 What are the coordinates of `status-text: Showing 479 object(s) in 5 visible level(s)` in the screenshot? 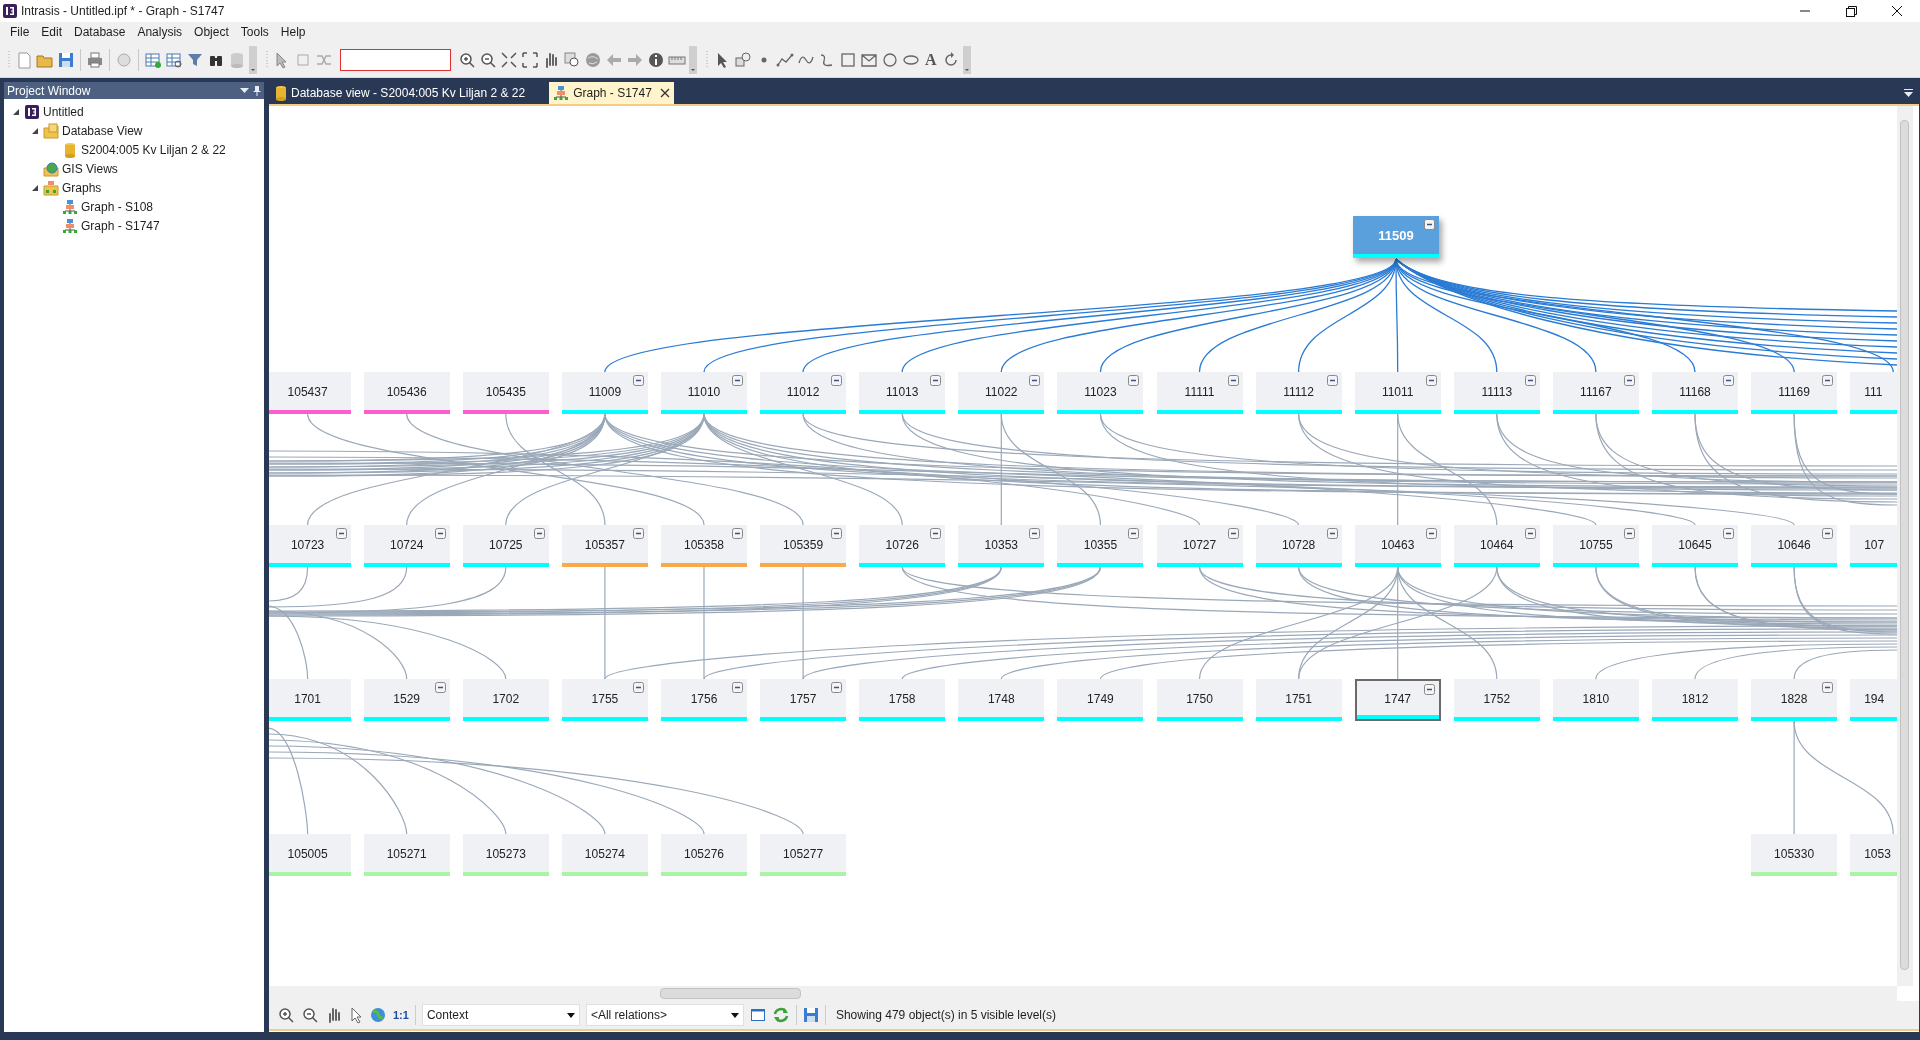 It's located at (945, 1015).